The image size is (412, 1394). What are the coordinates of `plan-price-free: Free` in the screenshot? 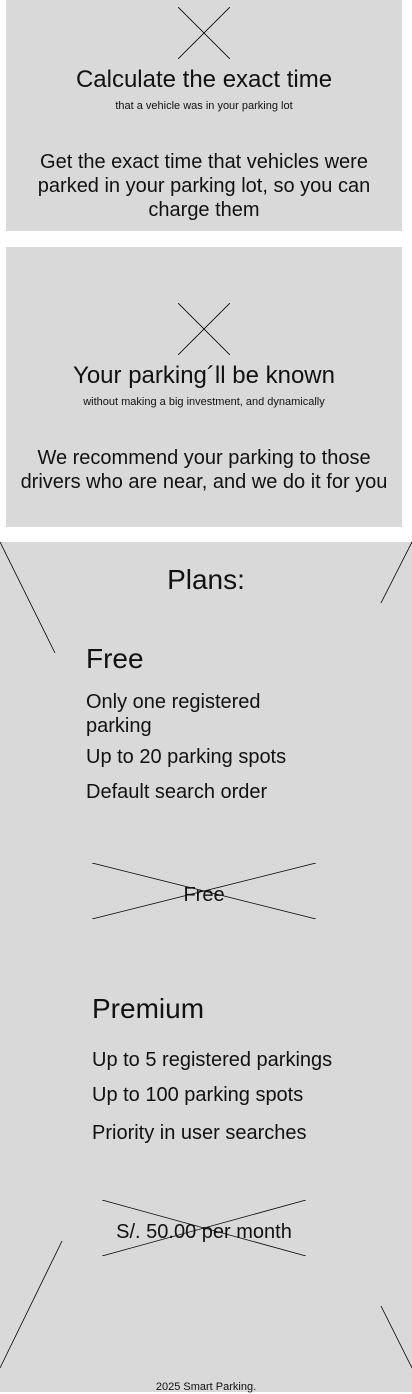 It's located at (204, 891).